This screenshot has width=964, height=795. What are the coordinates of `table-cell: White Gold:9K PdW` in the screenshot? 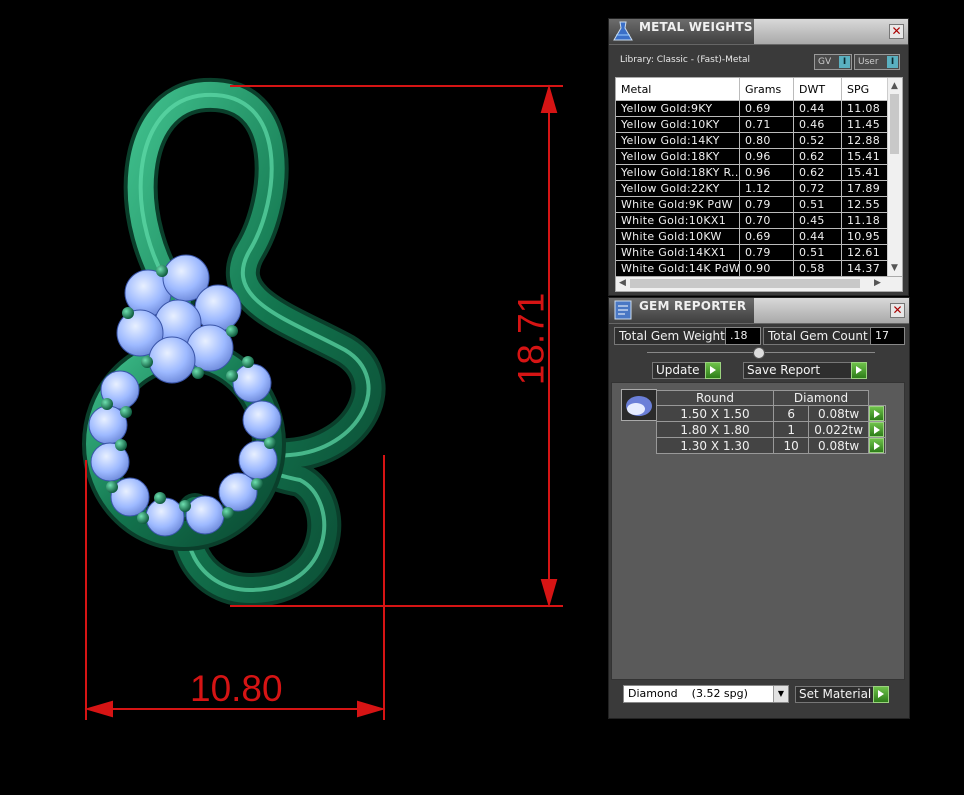 It's located at (678, 204).